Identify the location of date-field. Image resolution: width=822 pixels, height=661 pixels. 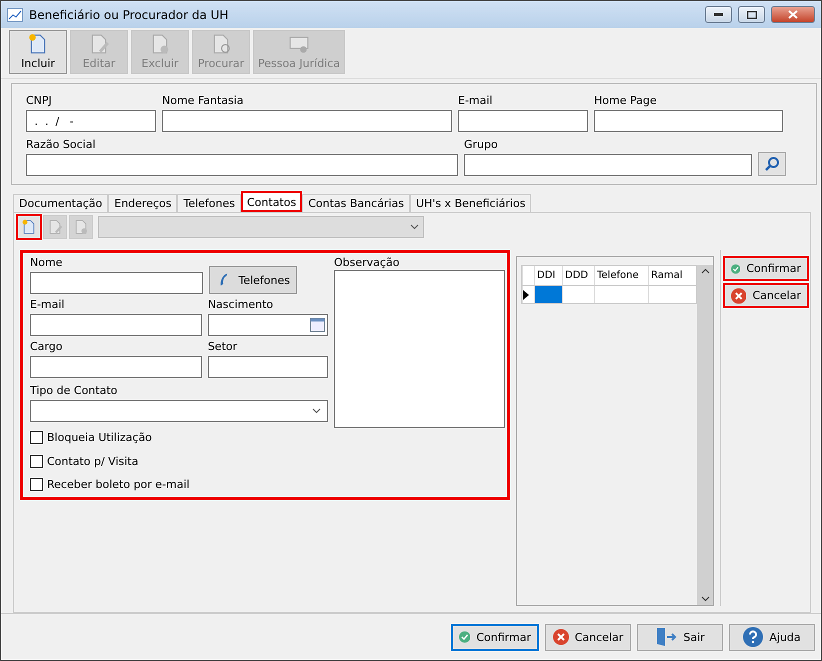
(268, 325).